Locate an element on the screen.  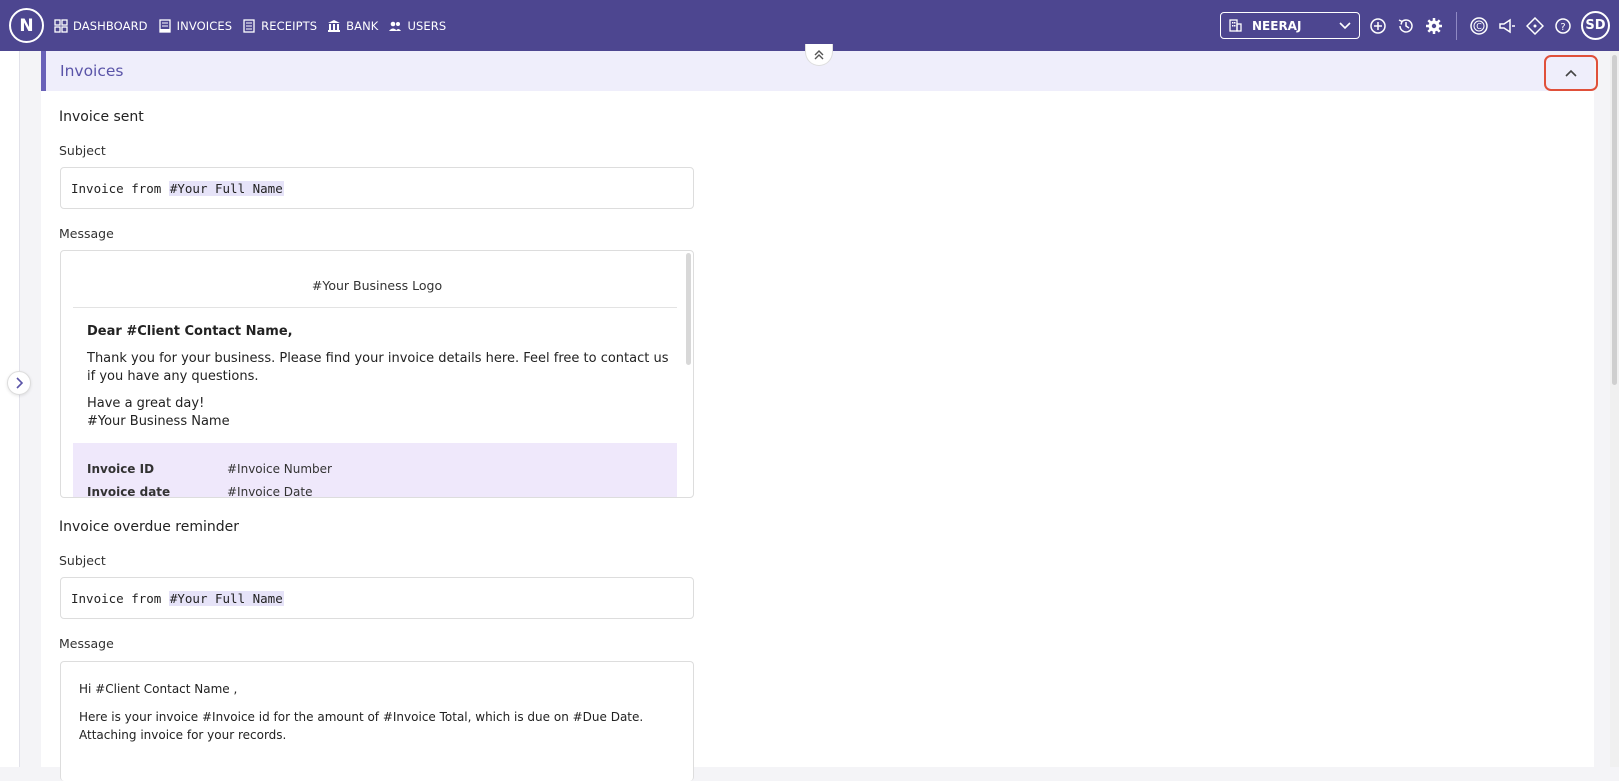
chevron-down-icon is located at coordinates (1345, 25).